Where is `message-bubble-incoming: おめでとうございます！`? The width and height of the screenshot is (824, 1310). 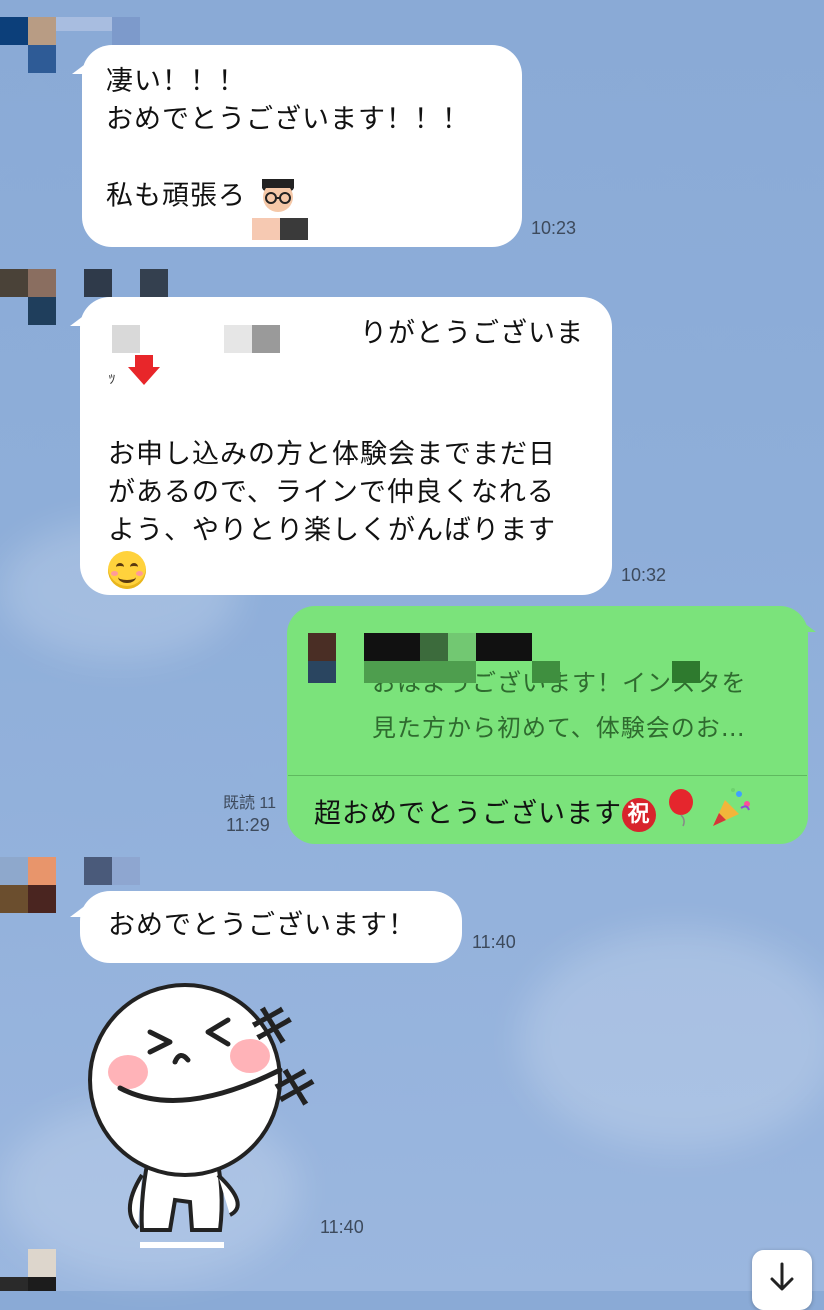
message-bubble-incoming: おめでとうございます！ is located at coordinates (271, 927).